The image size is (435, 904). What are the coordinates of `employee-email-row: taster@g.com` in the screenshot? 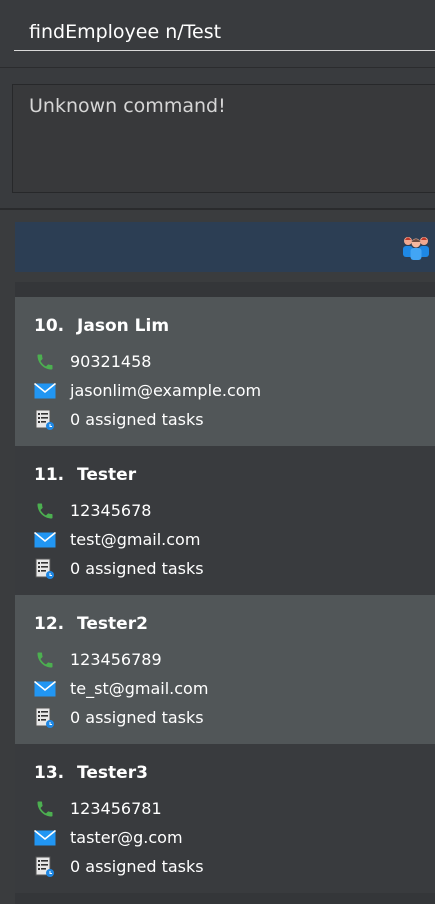 It's located at (234, 837).